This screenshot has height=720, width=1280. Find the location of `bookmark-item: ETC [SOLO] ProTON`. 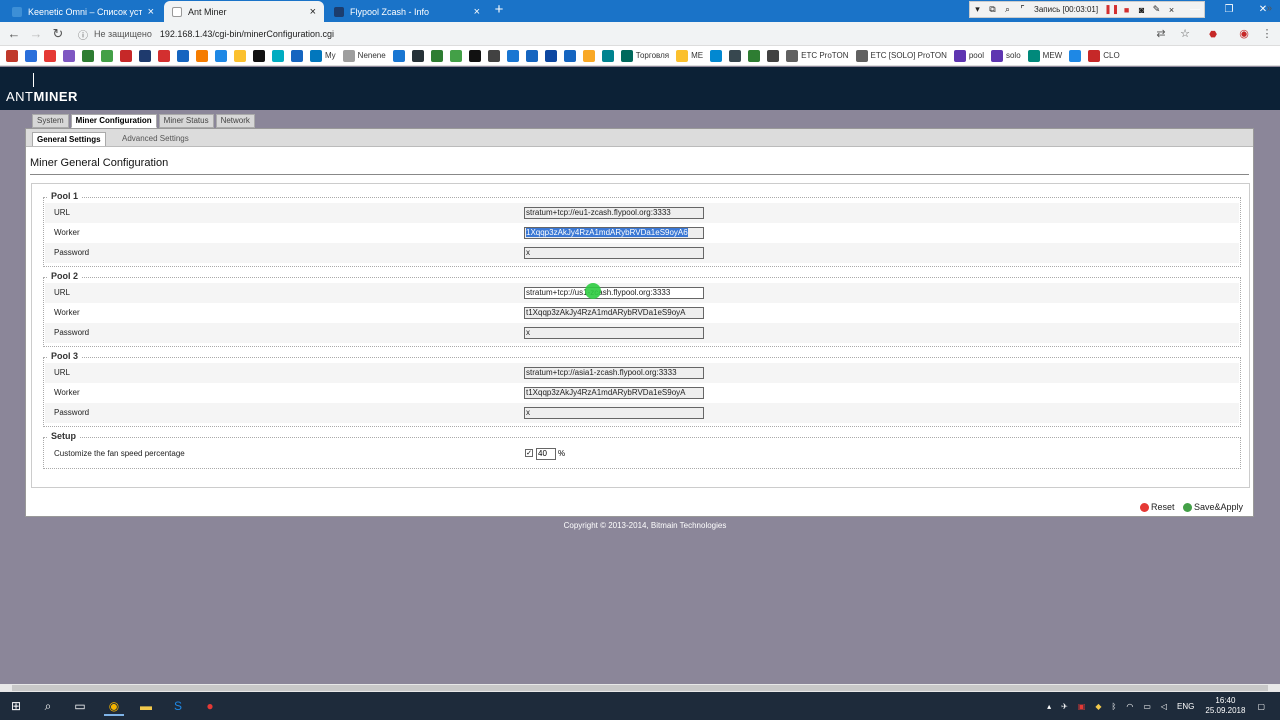

bookmark-item: ETC [SOLO] ProTON is located at coordinates (901, 55).